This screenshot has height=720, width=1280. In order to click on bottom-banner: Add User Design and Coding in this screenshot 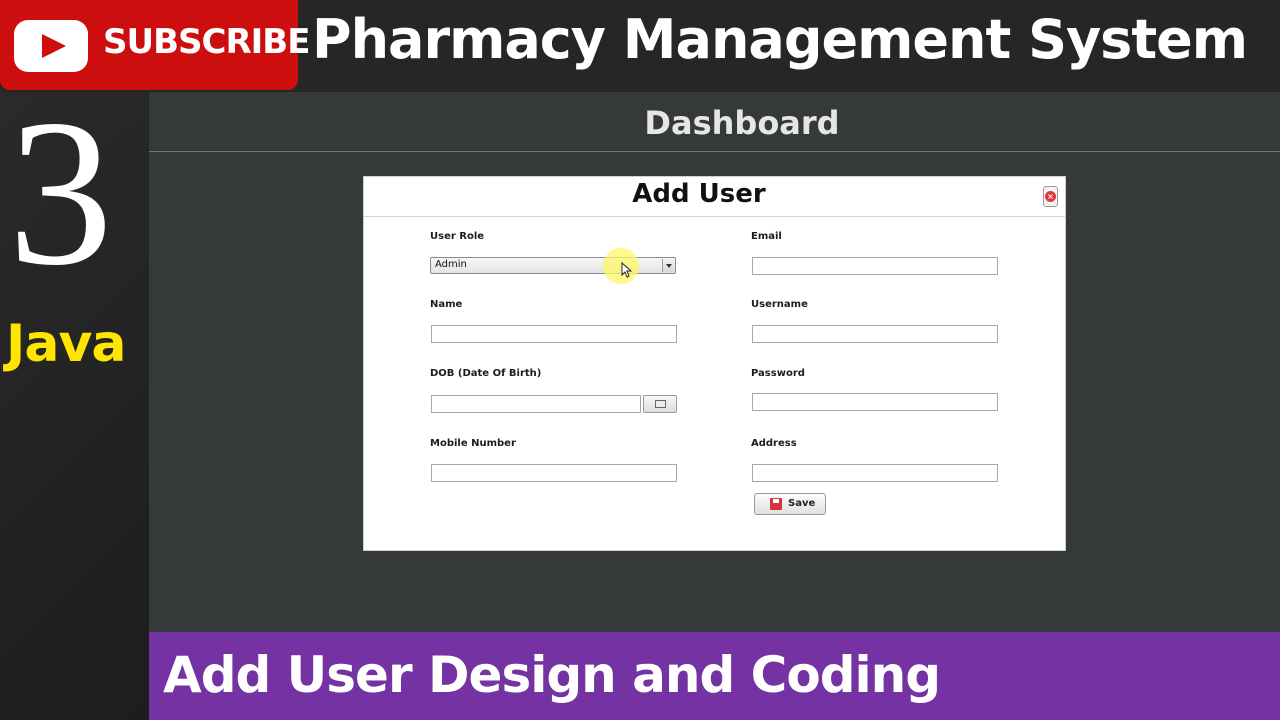, I will do `click(714, 676)`.